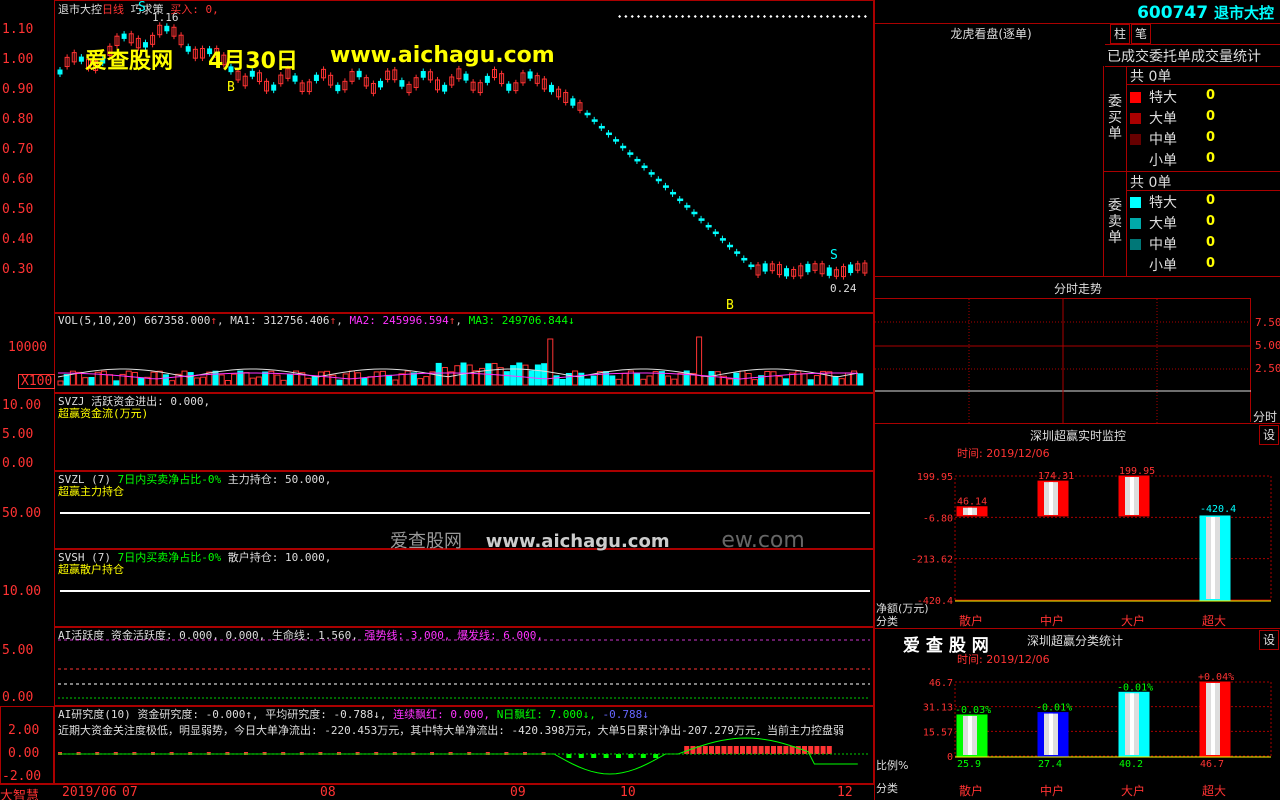  Describe the element at coordinates (1211, 158) in the screenshot. I see `buy-row-s-value: 0` at that location.